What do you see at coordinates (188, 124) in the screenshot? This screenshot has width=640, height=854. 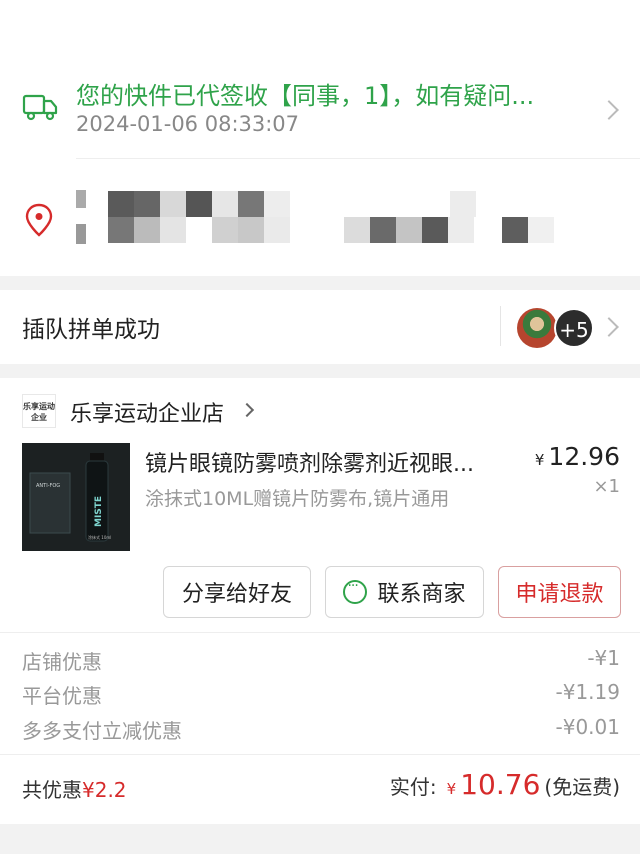 I see `tracking-time: 2024-01-06 08:33:07` at bounding box center [188, 124].